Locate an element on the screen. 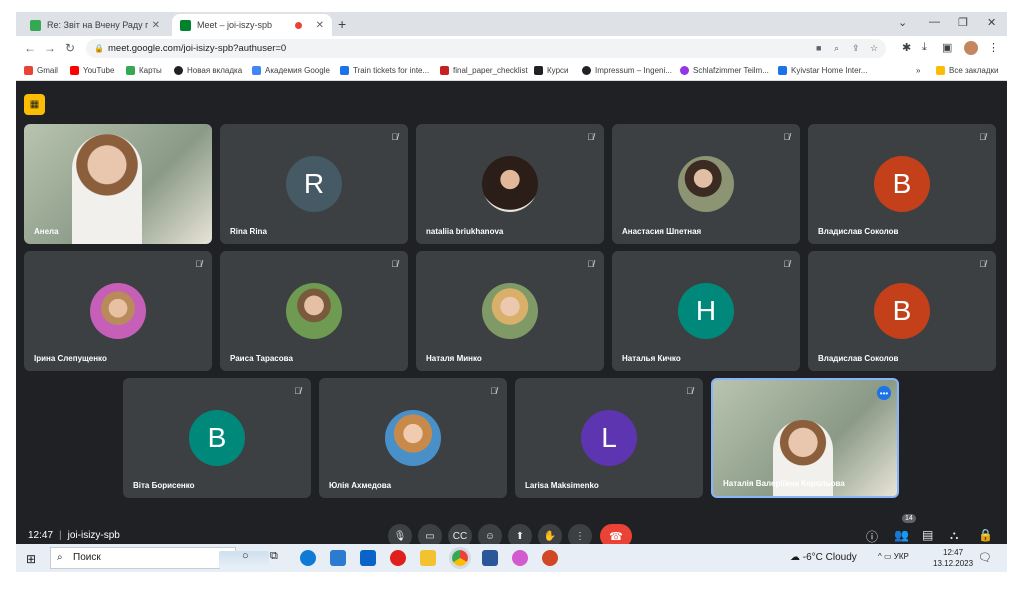 This screenshot has height=590, width=1024. participant-name: Юлія Ахмедова is located at coordinates (360, 485).